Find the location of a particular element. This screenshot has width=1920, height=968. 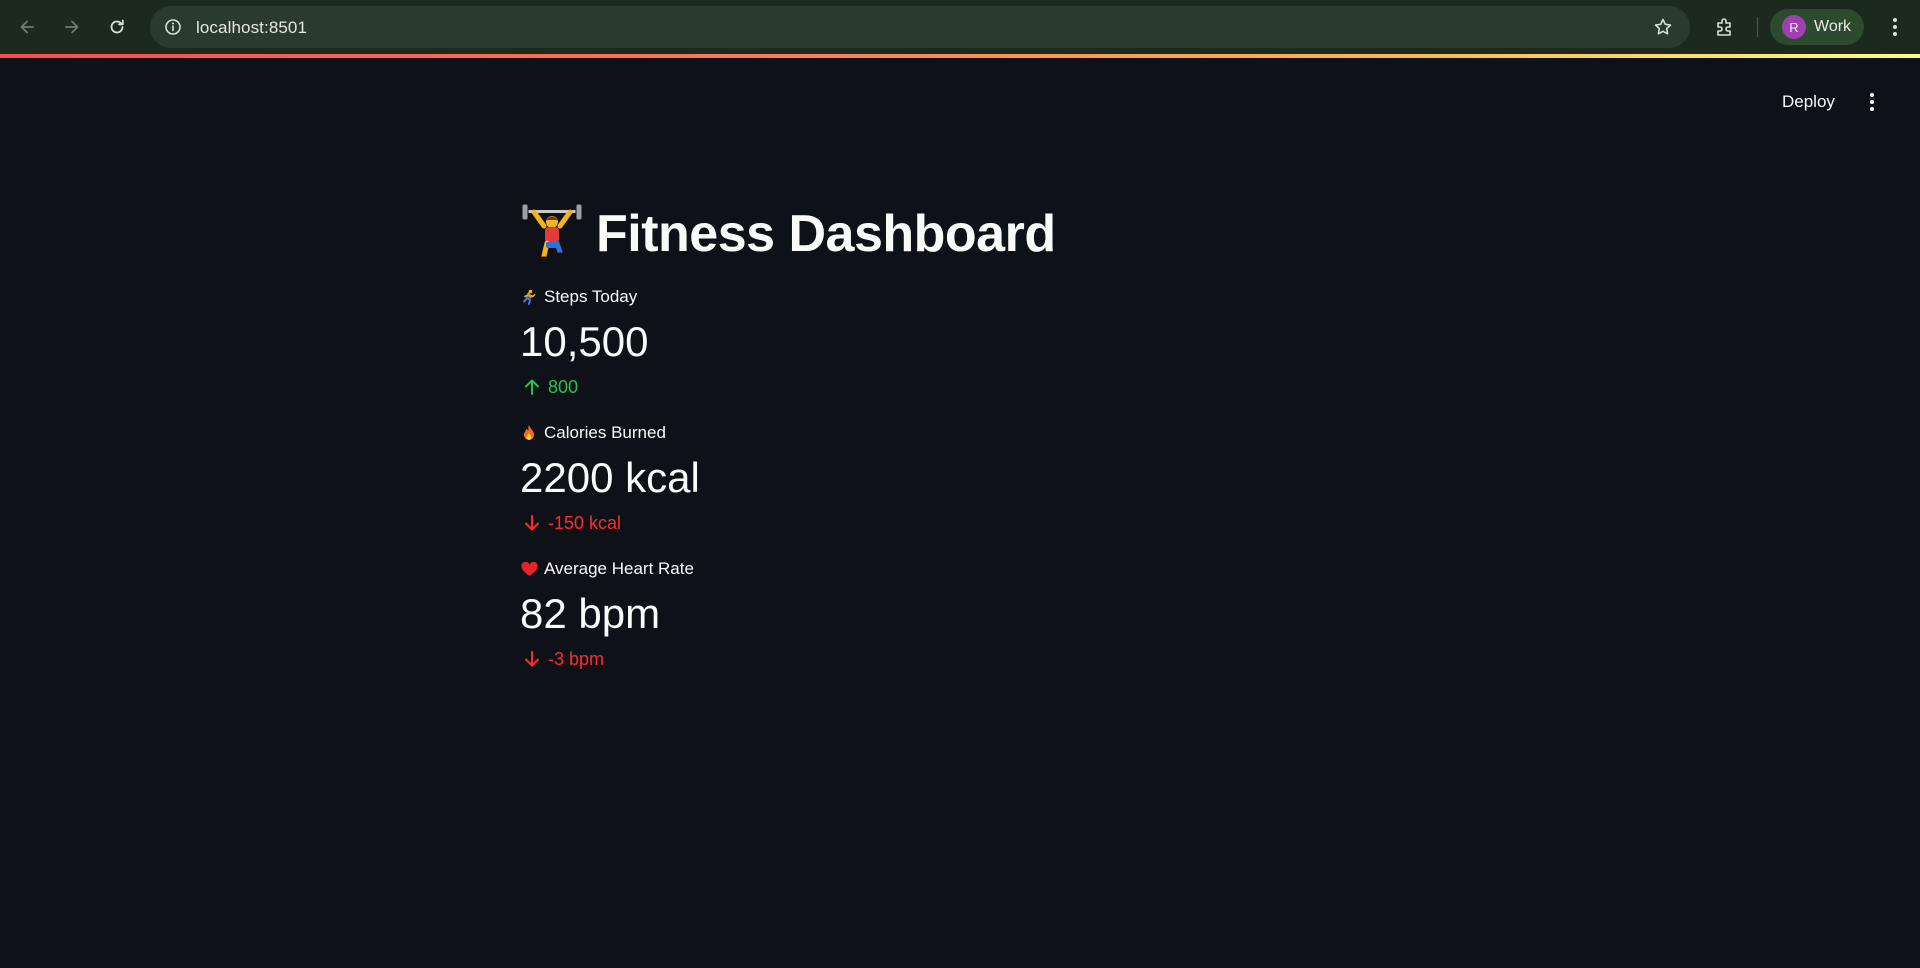

metric-value: 2200 kcal is located at coordinates (610, 477).